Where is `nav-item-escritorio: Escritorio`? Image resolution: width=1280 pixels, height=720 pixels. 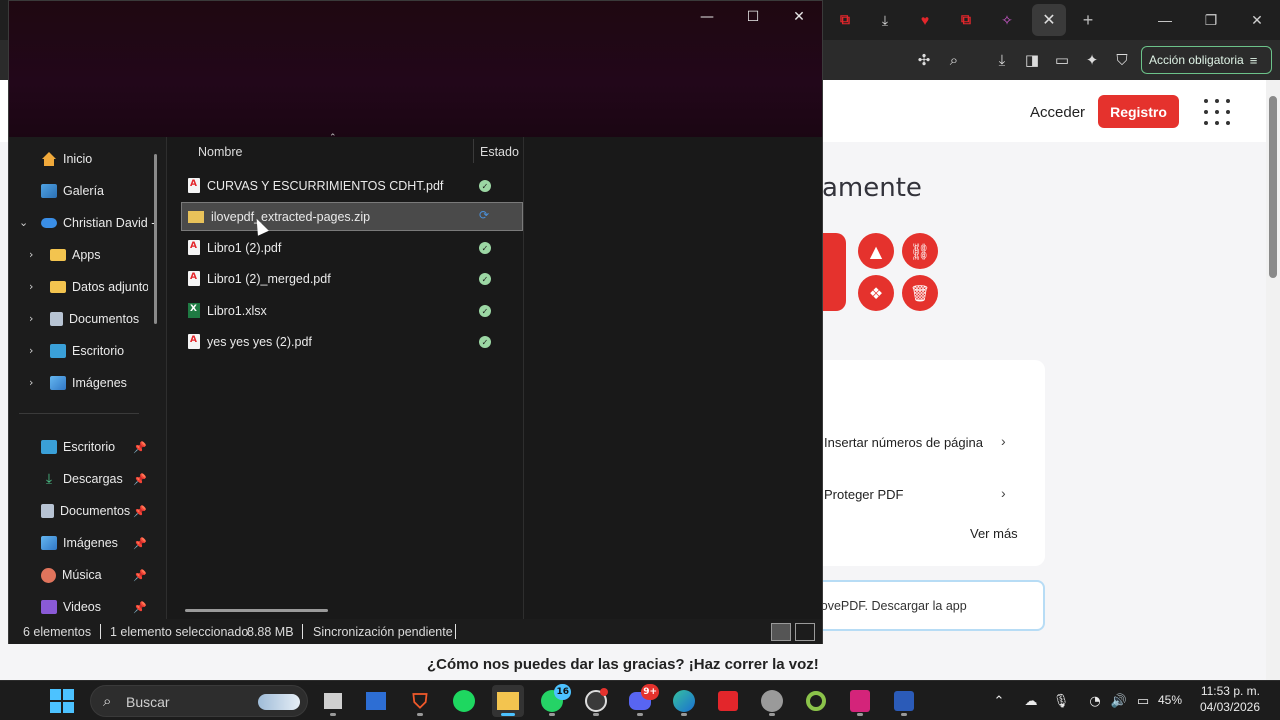 nav-item-escritorio: Escritorio is located at coordinates (87, 351).